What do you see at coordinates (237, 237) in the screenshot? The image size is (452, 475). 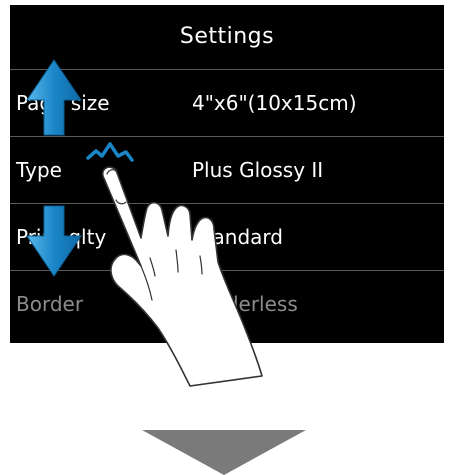 I see `setting-value: Standard` at bounding box center [237, 237].